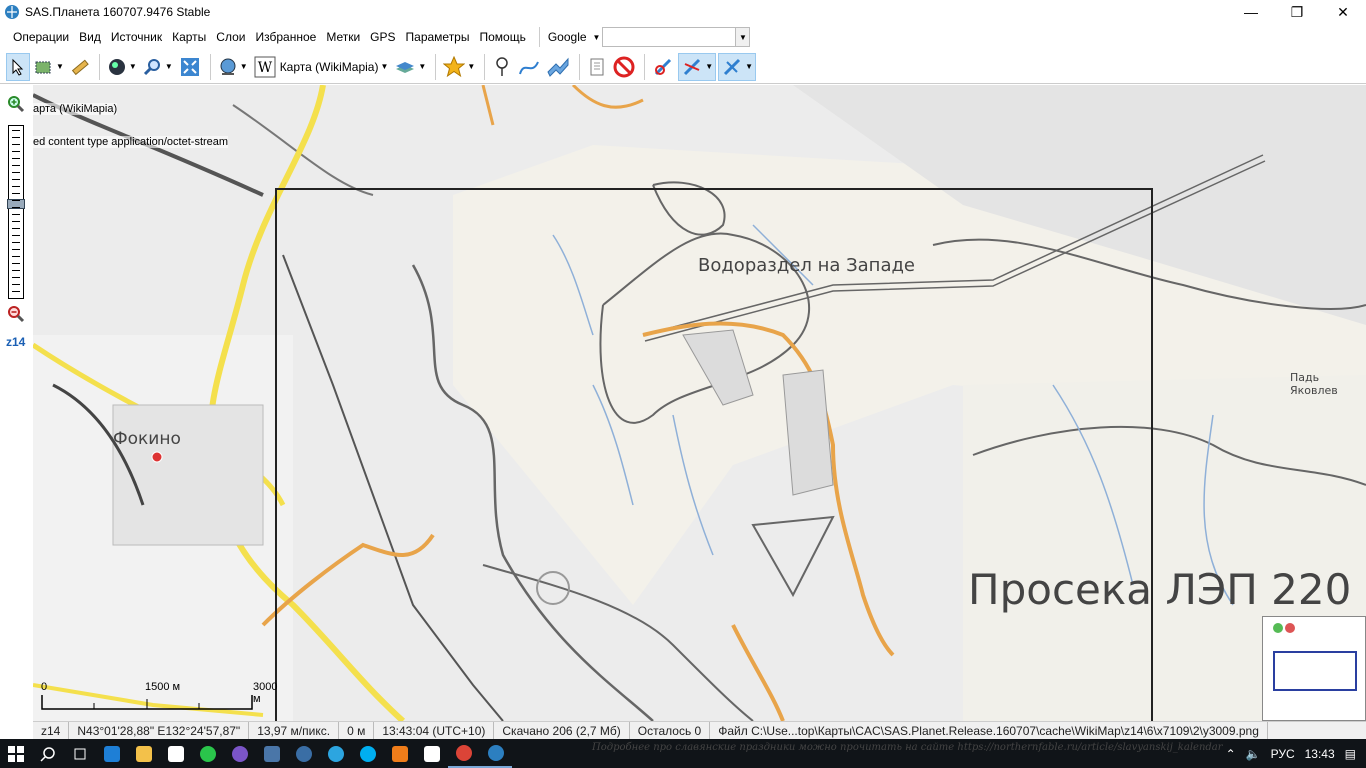  Describe the element at coordinates (80, 67) in the screenshot. I see `ruler-button` at that location.